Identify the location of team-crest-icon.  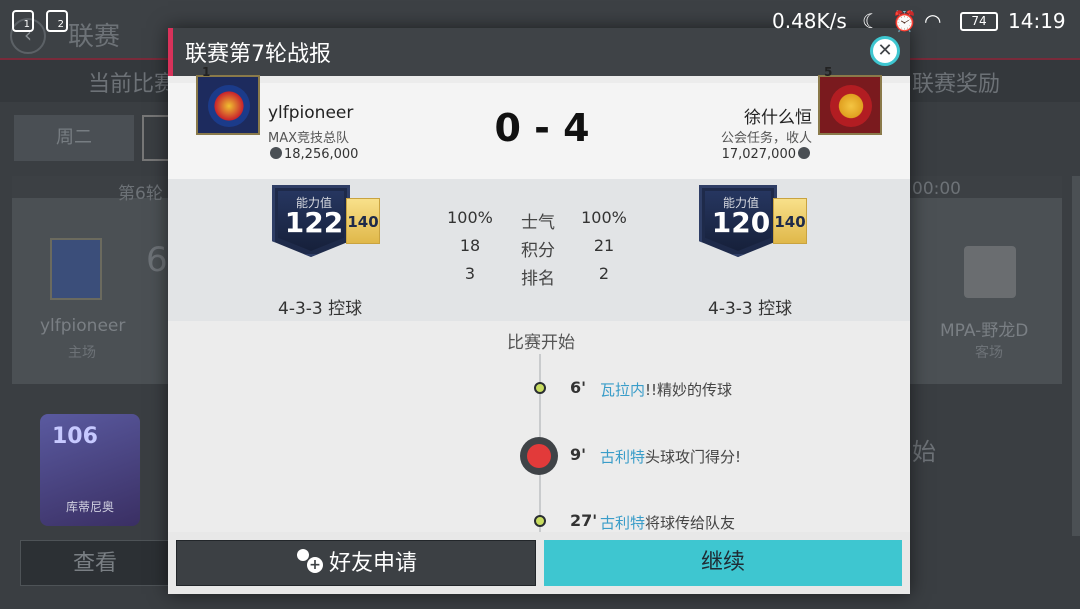
(76, 269).